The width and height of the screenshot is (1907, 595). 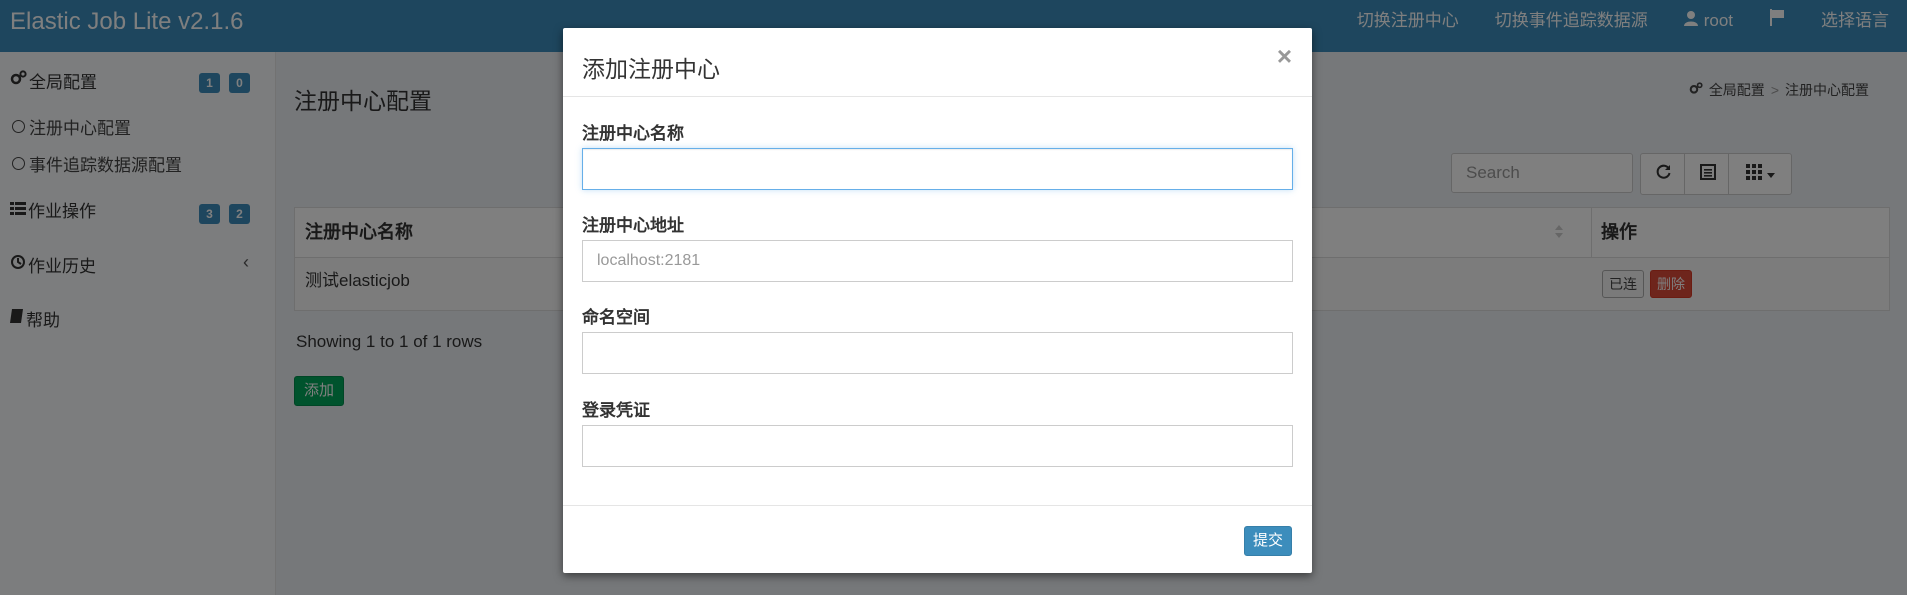 What do you see at coordinates (616, 317) in the screenshot?
I see `field-label-namespace: 命名空间` at bounding box center [616, 317].